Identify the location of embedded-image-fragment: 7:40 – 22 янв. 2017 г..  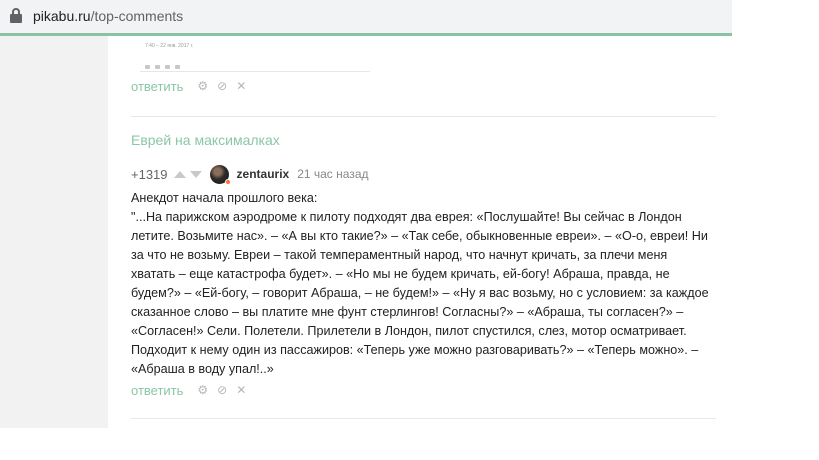
(255, 57).